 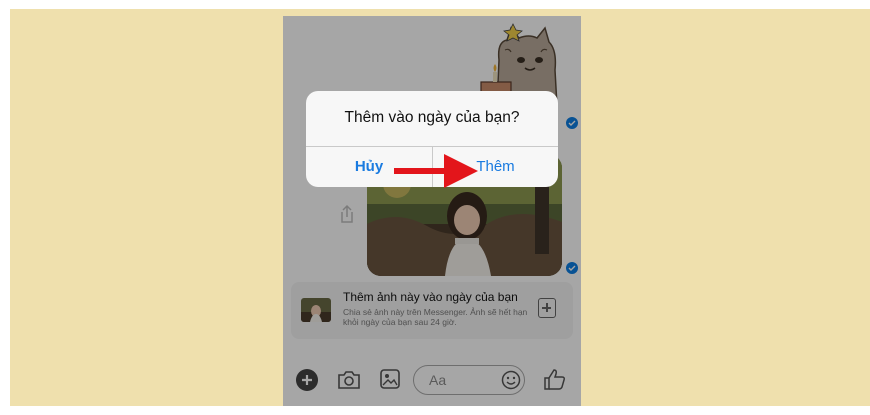 What do you see at coordinates (436, 171) in the screenshot?
I see `red-arrow-annotation` at bounding box center [436, 171].